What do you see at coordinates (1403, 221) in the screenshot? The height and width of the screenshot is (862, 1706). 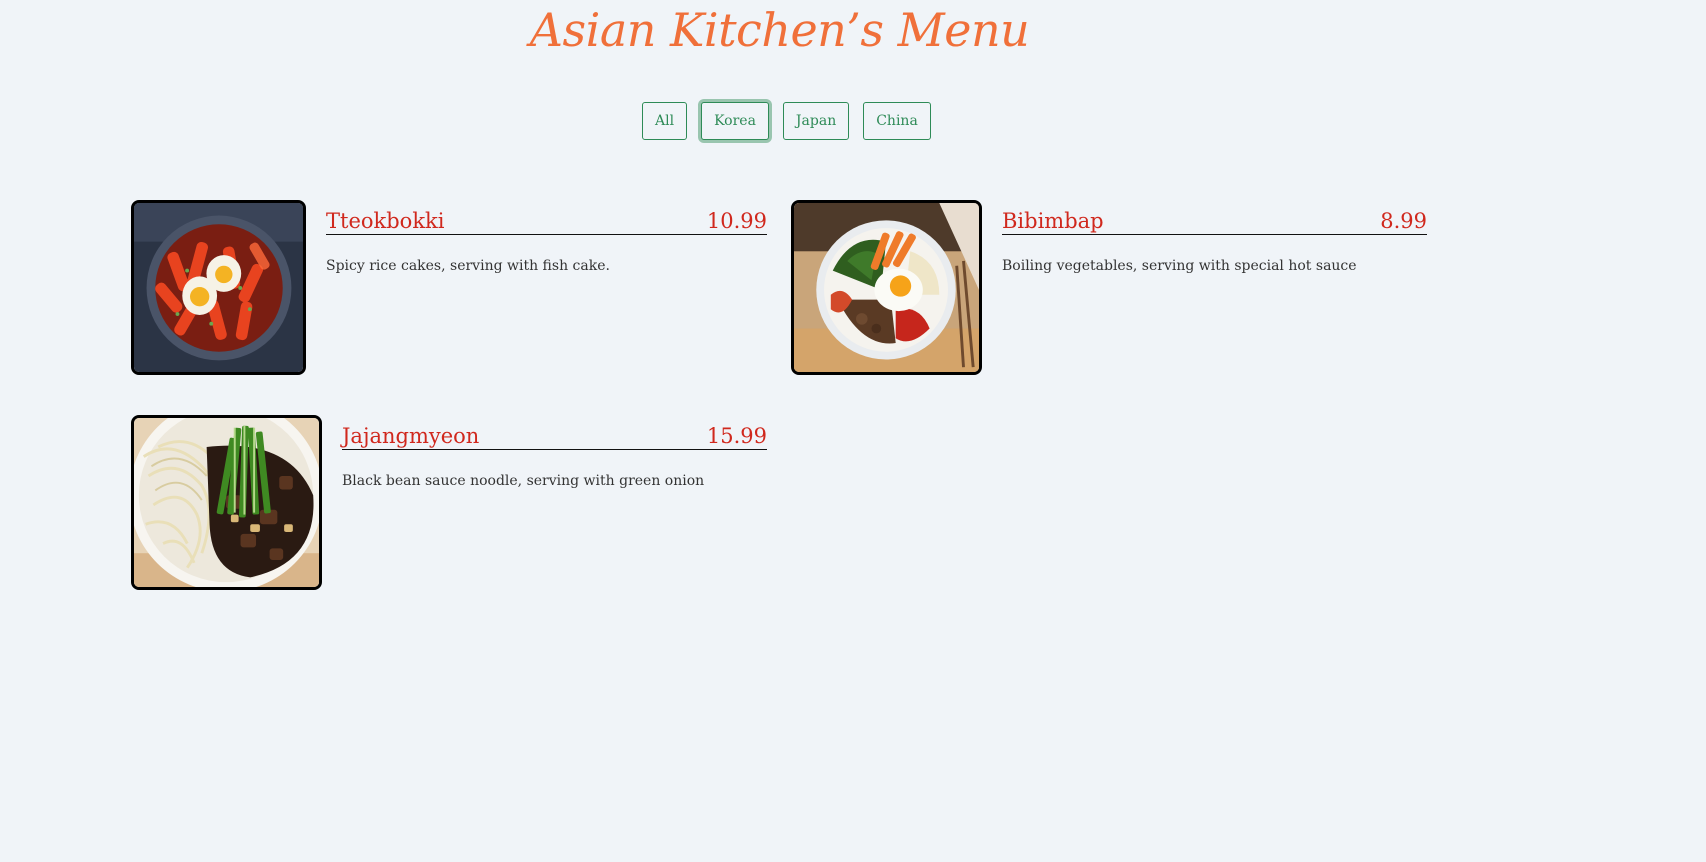 I see `item-price: 8.99` at bounding box center [1403, 221].